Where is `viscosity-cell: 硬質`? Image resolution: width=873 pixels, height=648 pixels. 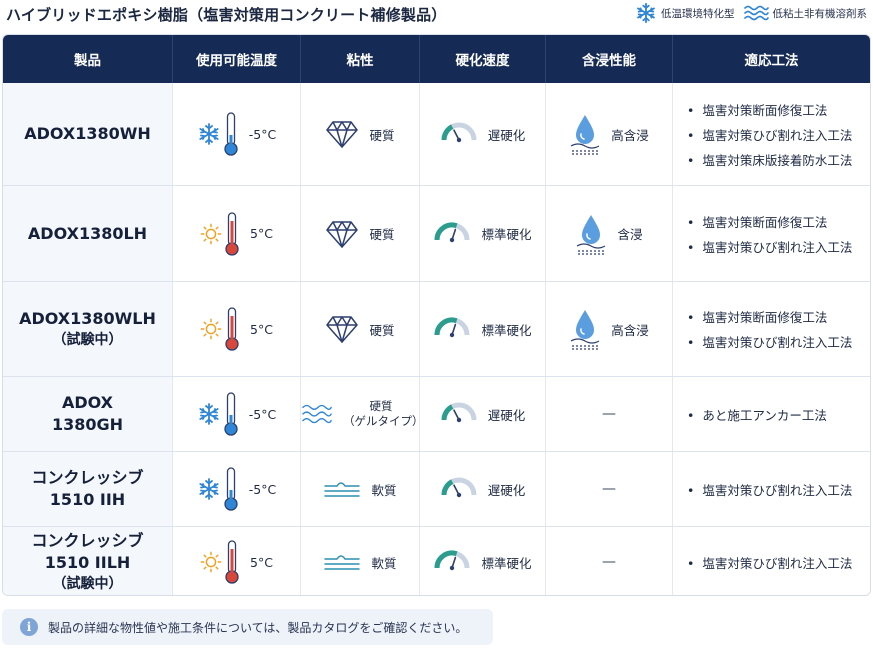
viscosity-cell: 硬質 is located at coordinates (360, 329).